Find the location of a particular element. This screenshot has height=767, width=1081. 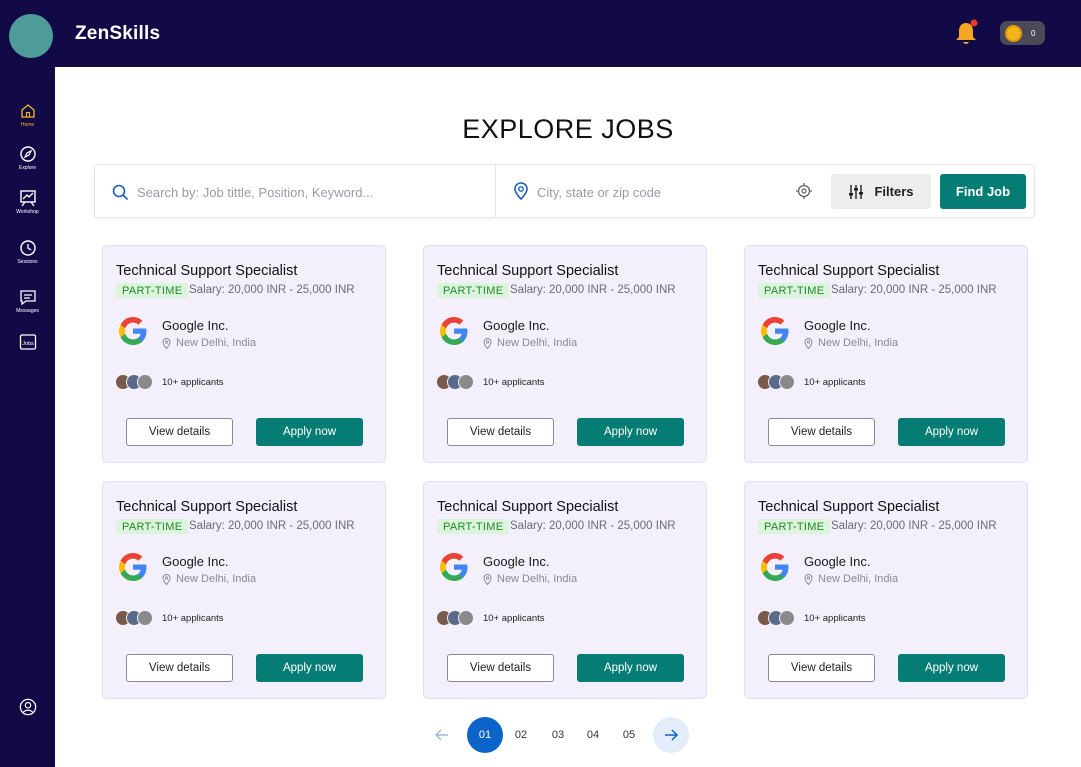

sidebar-item-workshop: Workshop is located at coordinates (27, 202).